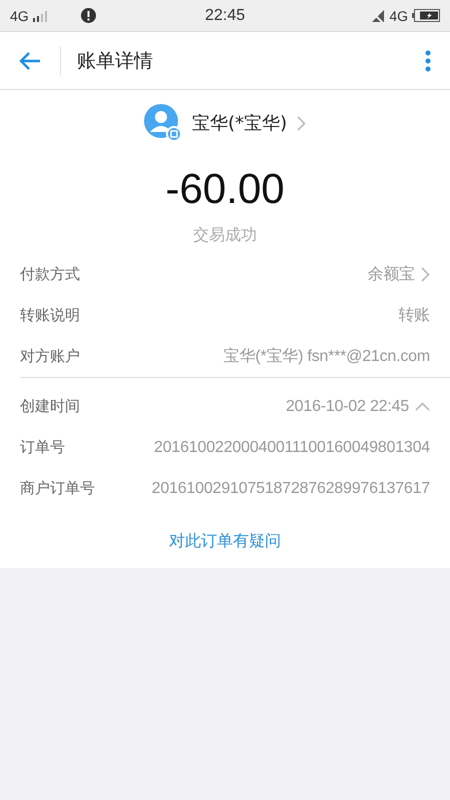 The width and height of the screenshot is (450, 800). Describe the element at coordinates (225, 189) in the screenshot. I see `amount: -60.00` at that location.